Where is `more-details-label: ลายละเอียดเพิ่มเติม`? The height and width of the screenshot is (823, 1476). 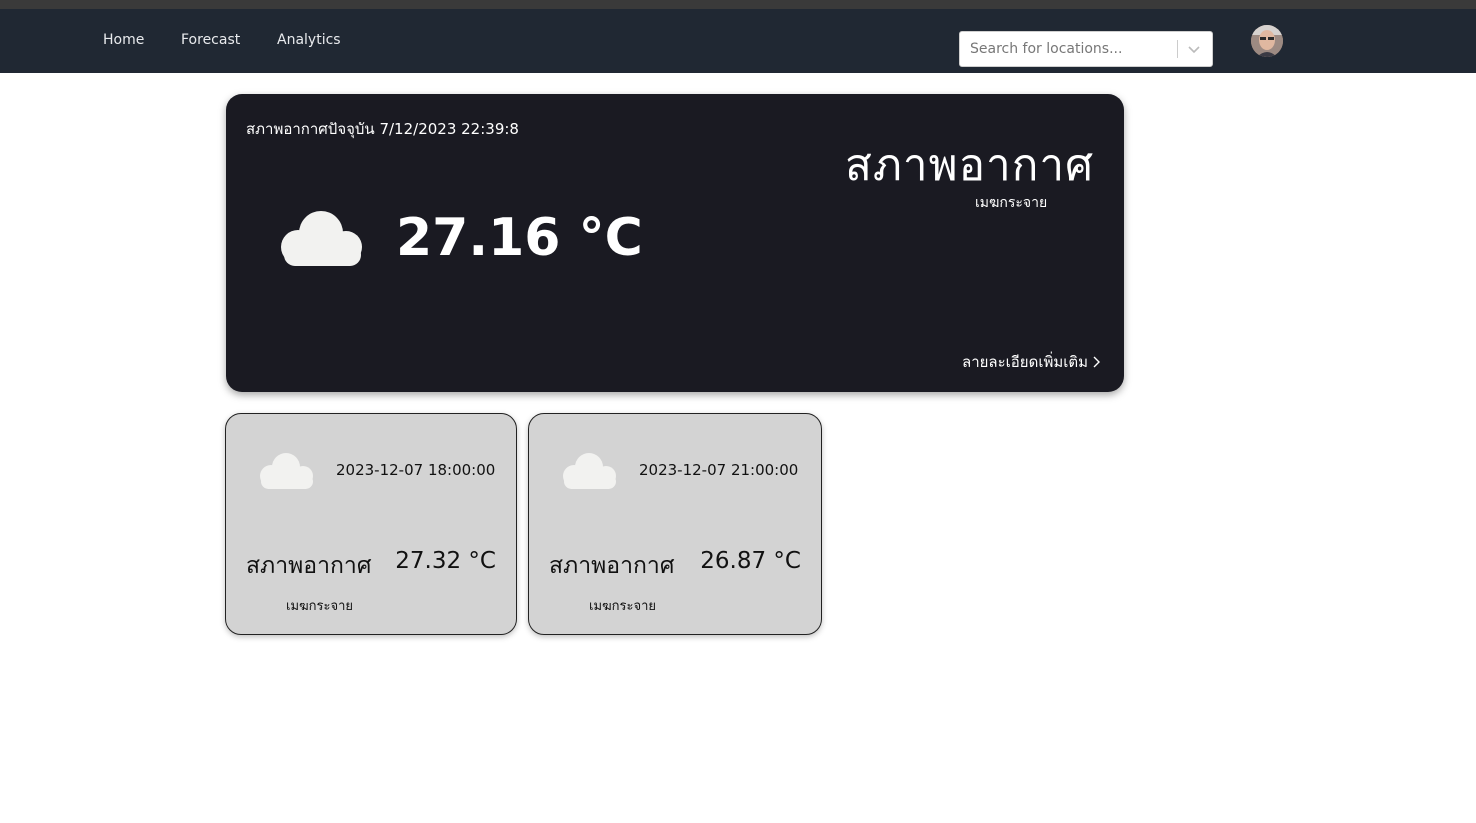
more-details-label: ลายละเอียดเพิ่มเติม is located at coordinates (1025, 362).